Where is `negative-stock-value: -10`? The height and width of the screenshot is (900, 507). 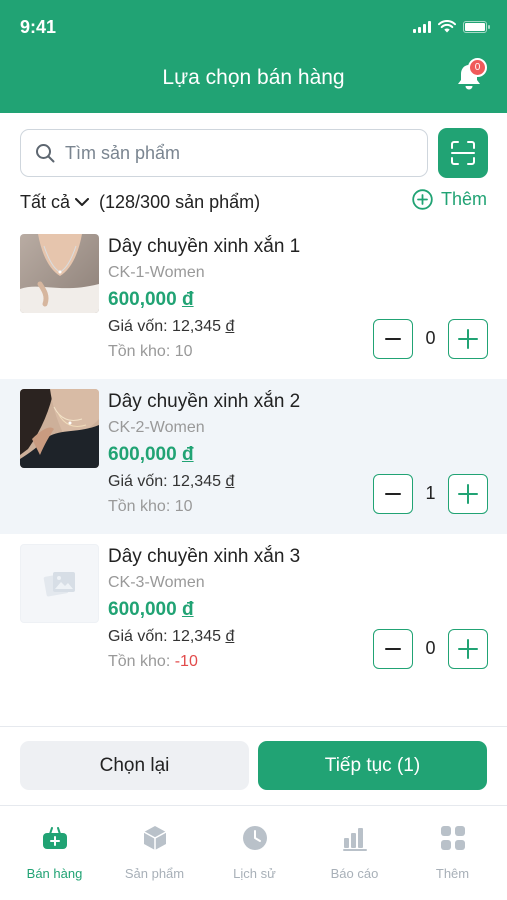 negative-stock-value: -10 is located at coordinates (186, 661).